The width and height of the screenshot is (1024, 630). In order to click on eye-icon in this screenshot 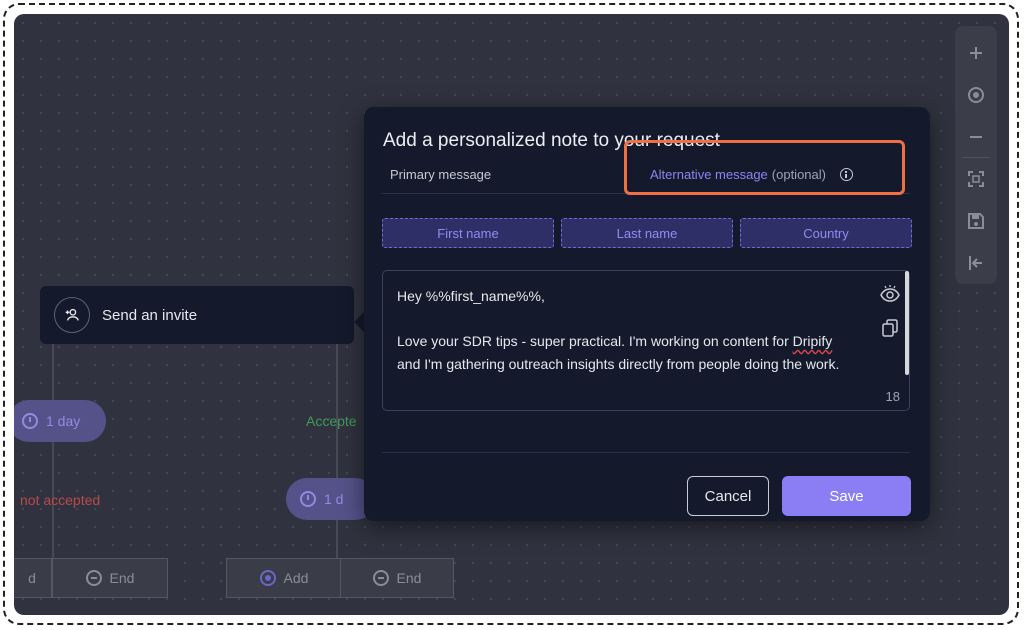, I will do `click(890, 293)`.